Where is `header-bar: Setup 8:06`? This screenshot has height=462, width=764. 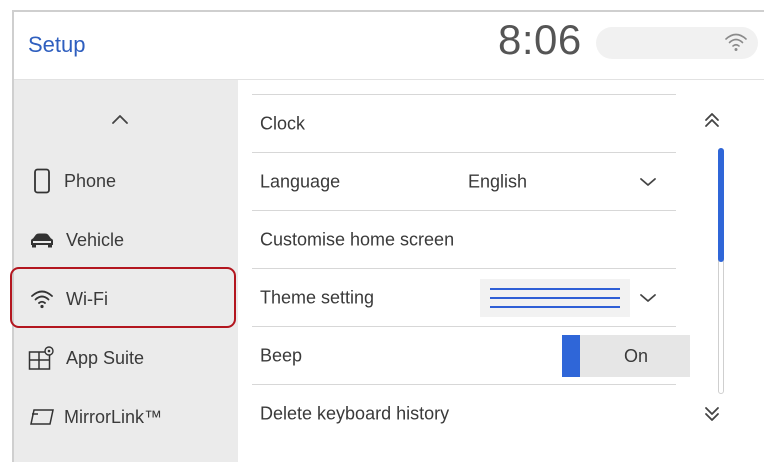
header-bar: Setup 8:06 is located at coordinates (389, 46).